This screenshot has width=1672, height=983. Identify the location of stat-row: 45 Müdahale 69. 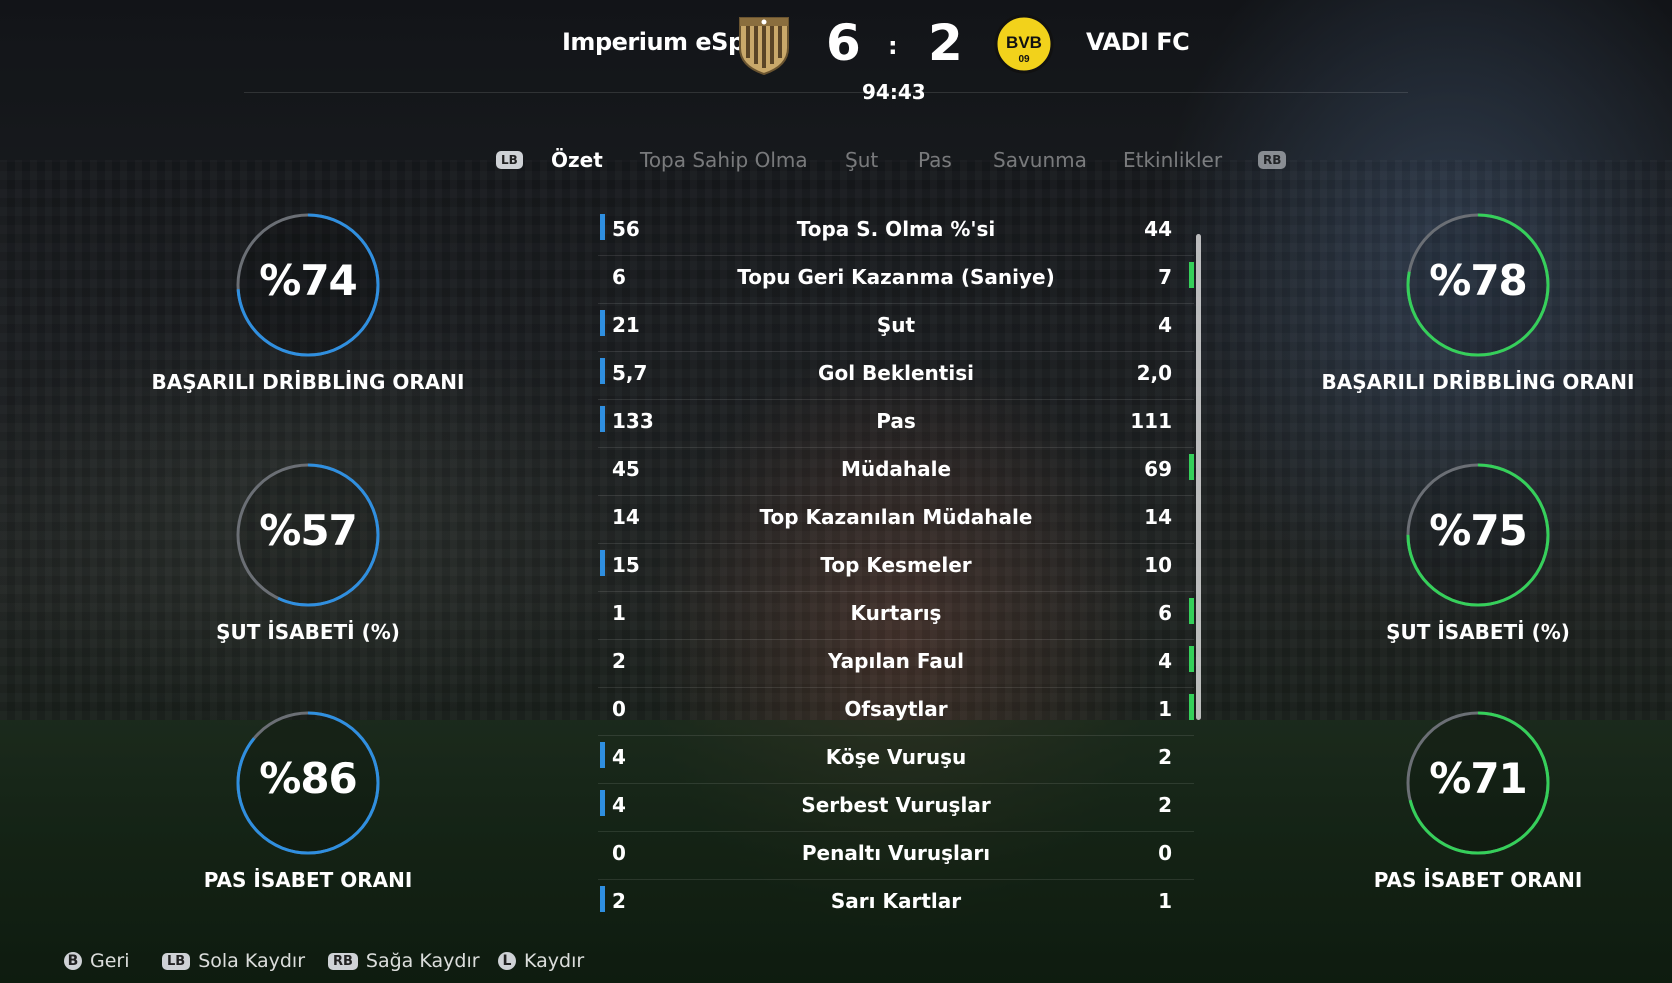
(896, 472).